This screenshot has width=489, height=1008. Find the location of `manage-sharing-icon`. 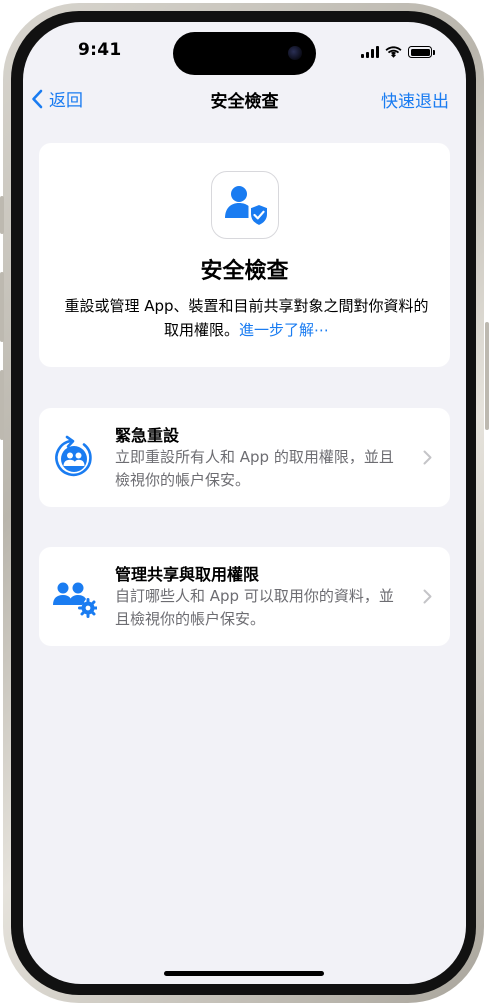

manage-sharing-icon is located at coordinates (75, 600).